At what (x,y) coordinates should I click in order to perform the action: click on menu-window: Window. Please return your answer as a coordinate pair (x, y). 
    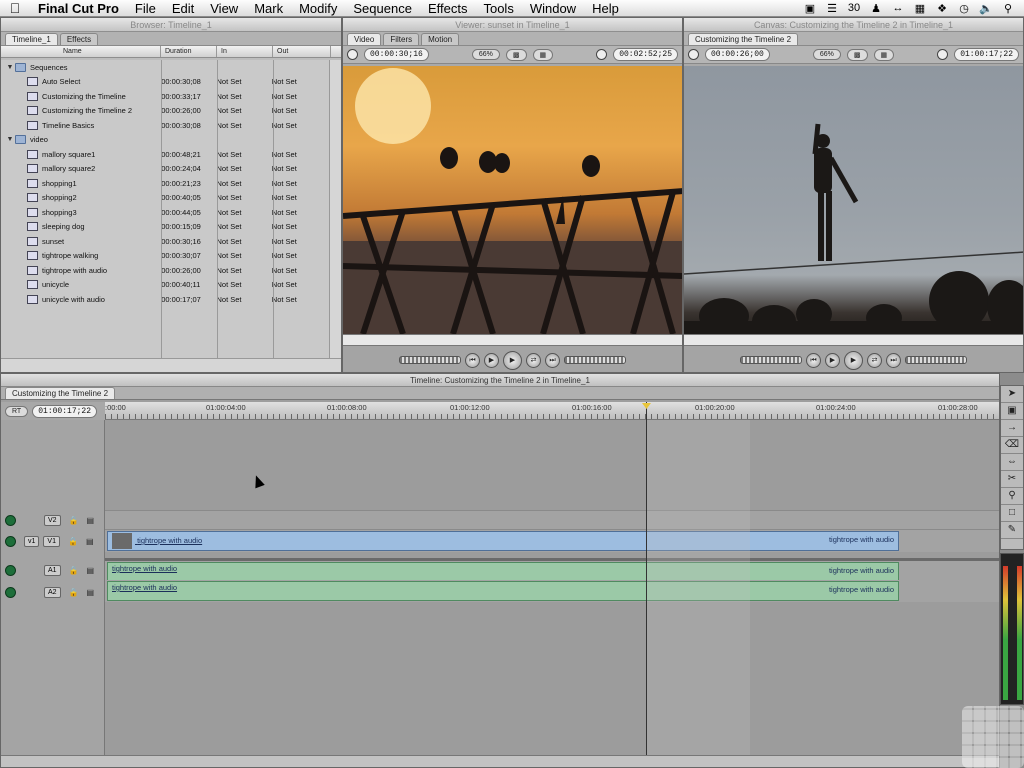
    Looking at the image, I should click on (553, 8).